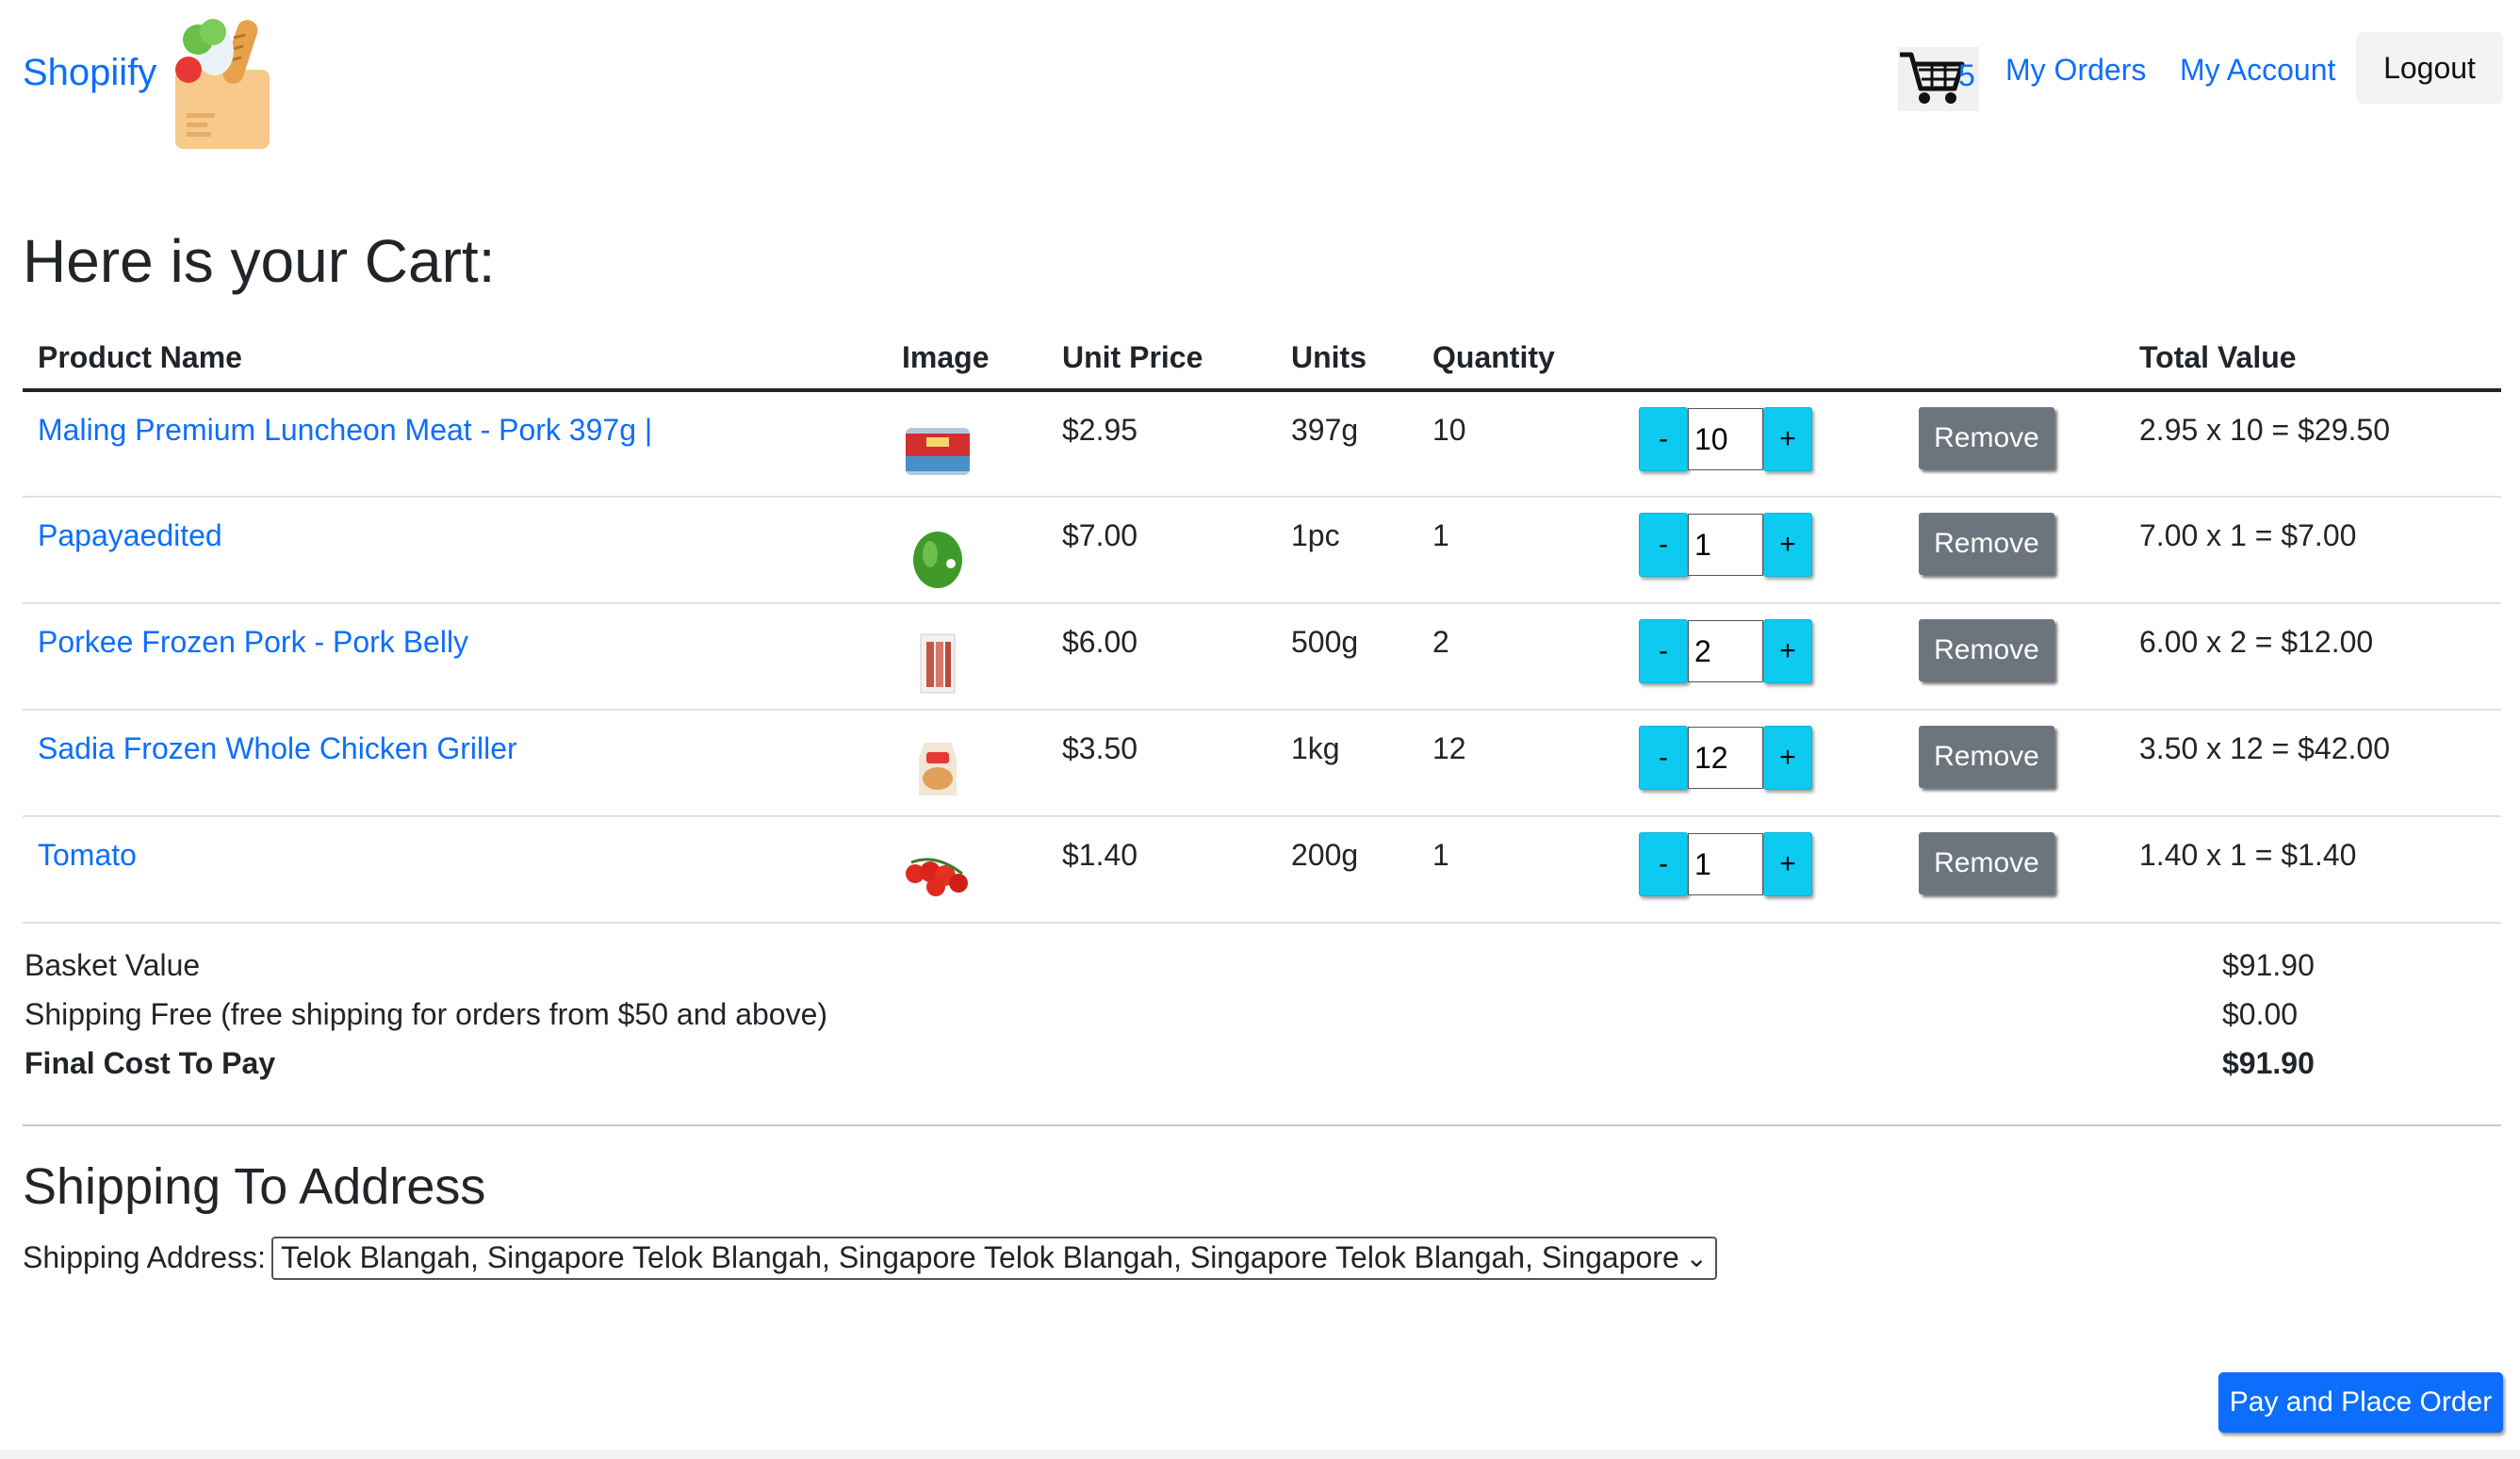 Image resolution: width=2520 pixels, height=1459 pixels. What do you see at coordinates (1161, 763) in the screenshot?
I see `unit-price: $3.50` at bounding box center [1161, 763].